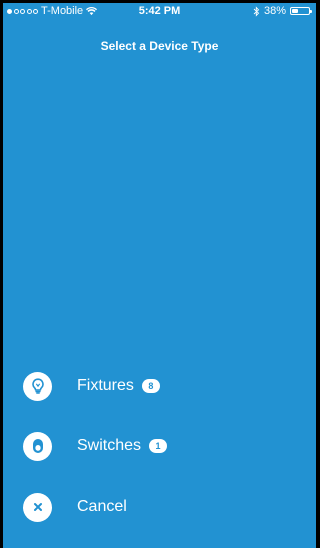 The height and width of the screenshot is (548, 320). I want to click on status-right: 38%, so click(282, 11).